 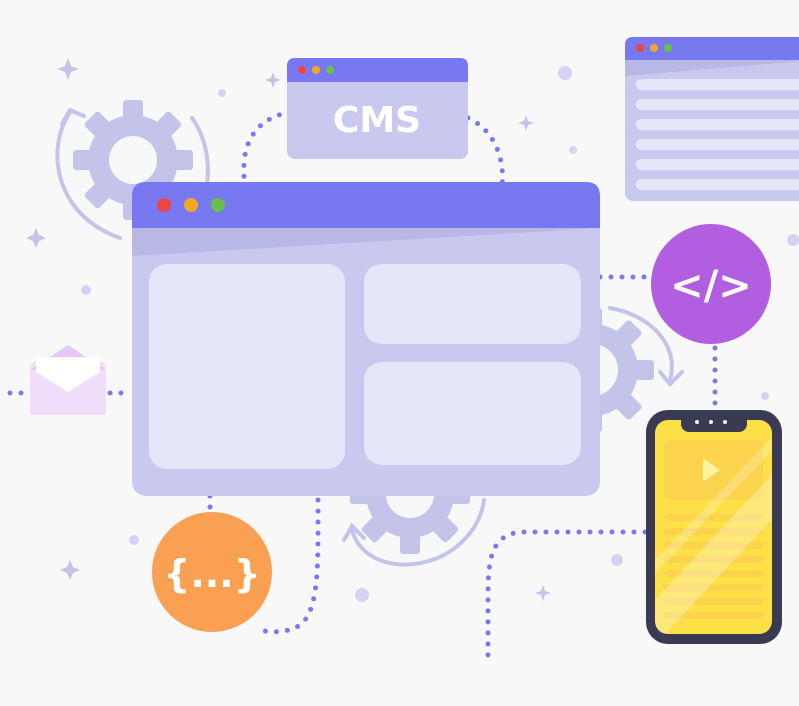 What do you see at coordinates (472, 413) in the screenshot?
I see `content-panel-bottom-right` at bounding box center [472, 413].